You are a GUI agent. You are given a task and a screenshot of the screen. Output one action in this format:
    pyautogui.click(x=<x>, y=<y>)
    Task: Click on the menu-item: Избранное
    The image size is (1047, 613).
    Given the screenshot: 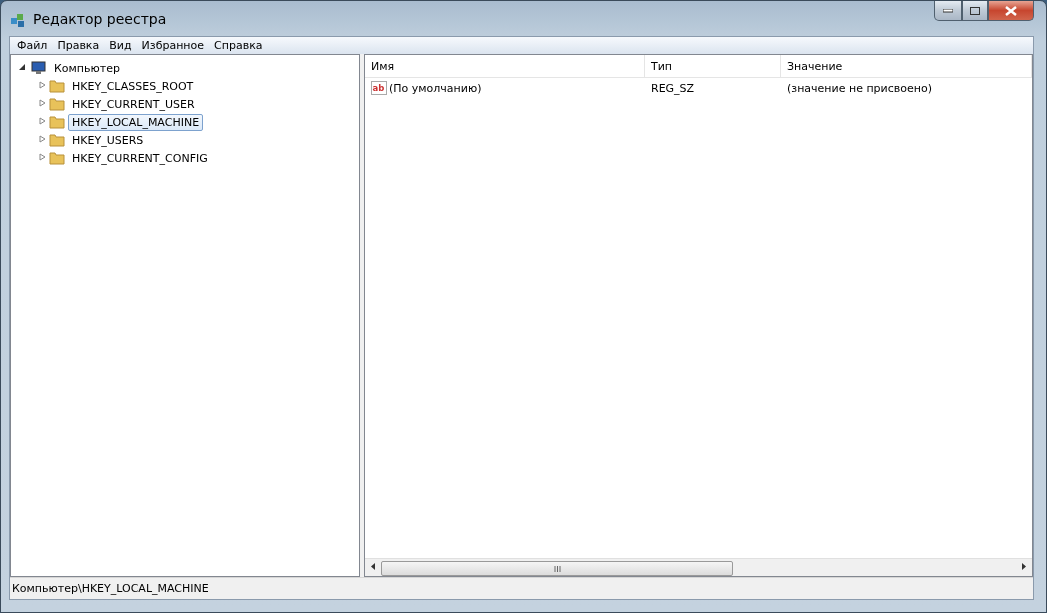 What is the action you would take?
    pyautogui.click(x=173, y=45)
    